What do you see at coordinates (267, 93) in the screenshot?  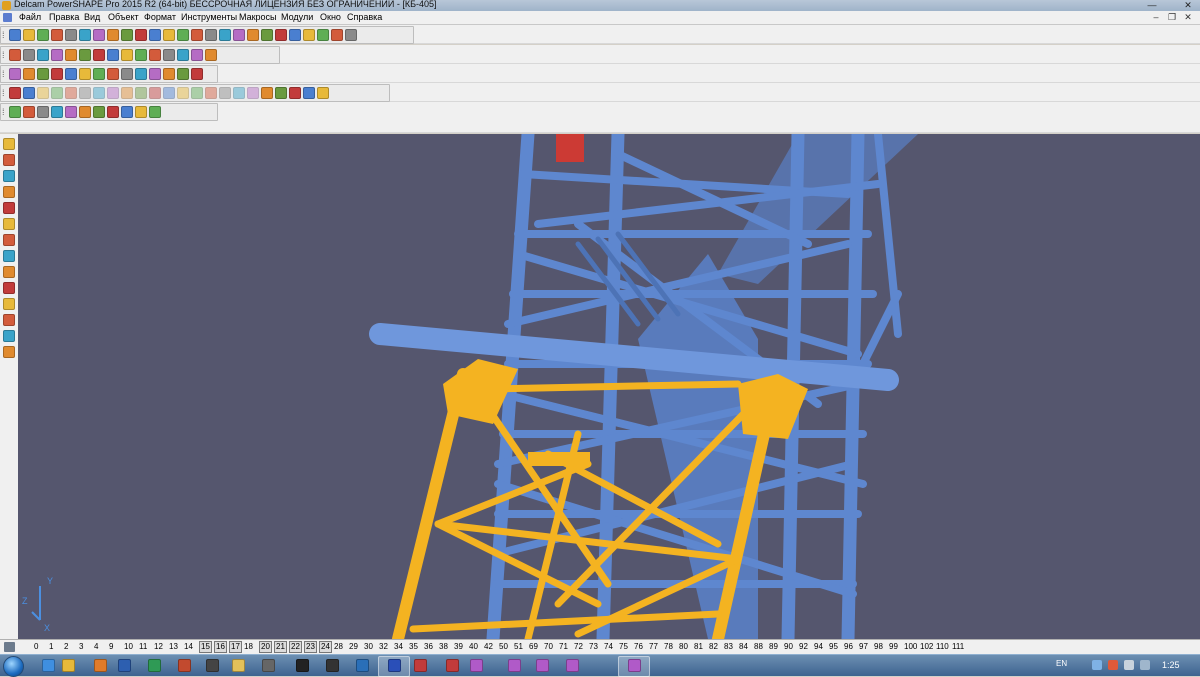 I see `replace-icon` at bounding box center [267, 93].